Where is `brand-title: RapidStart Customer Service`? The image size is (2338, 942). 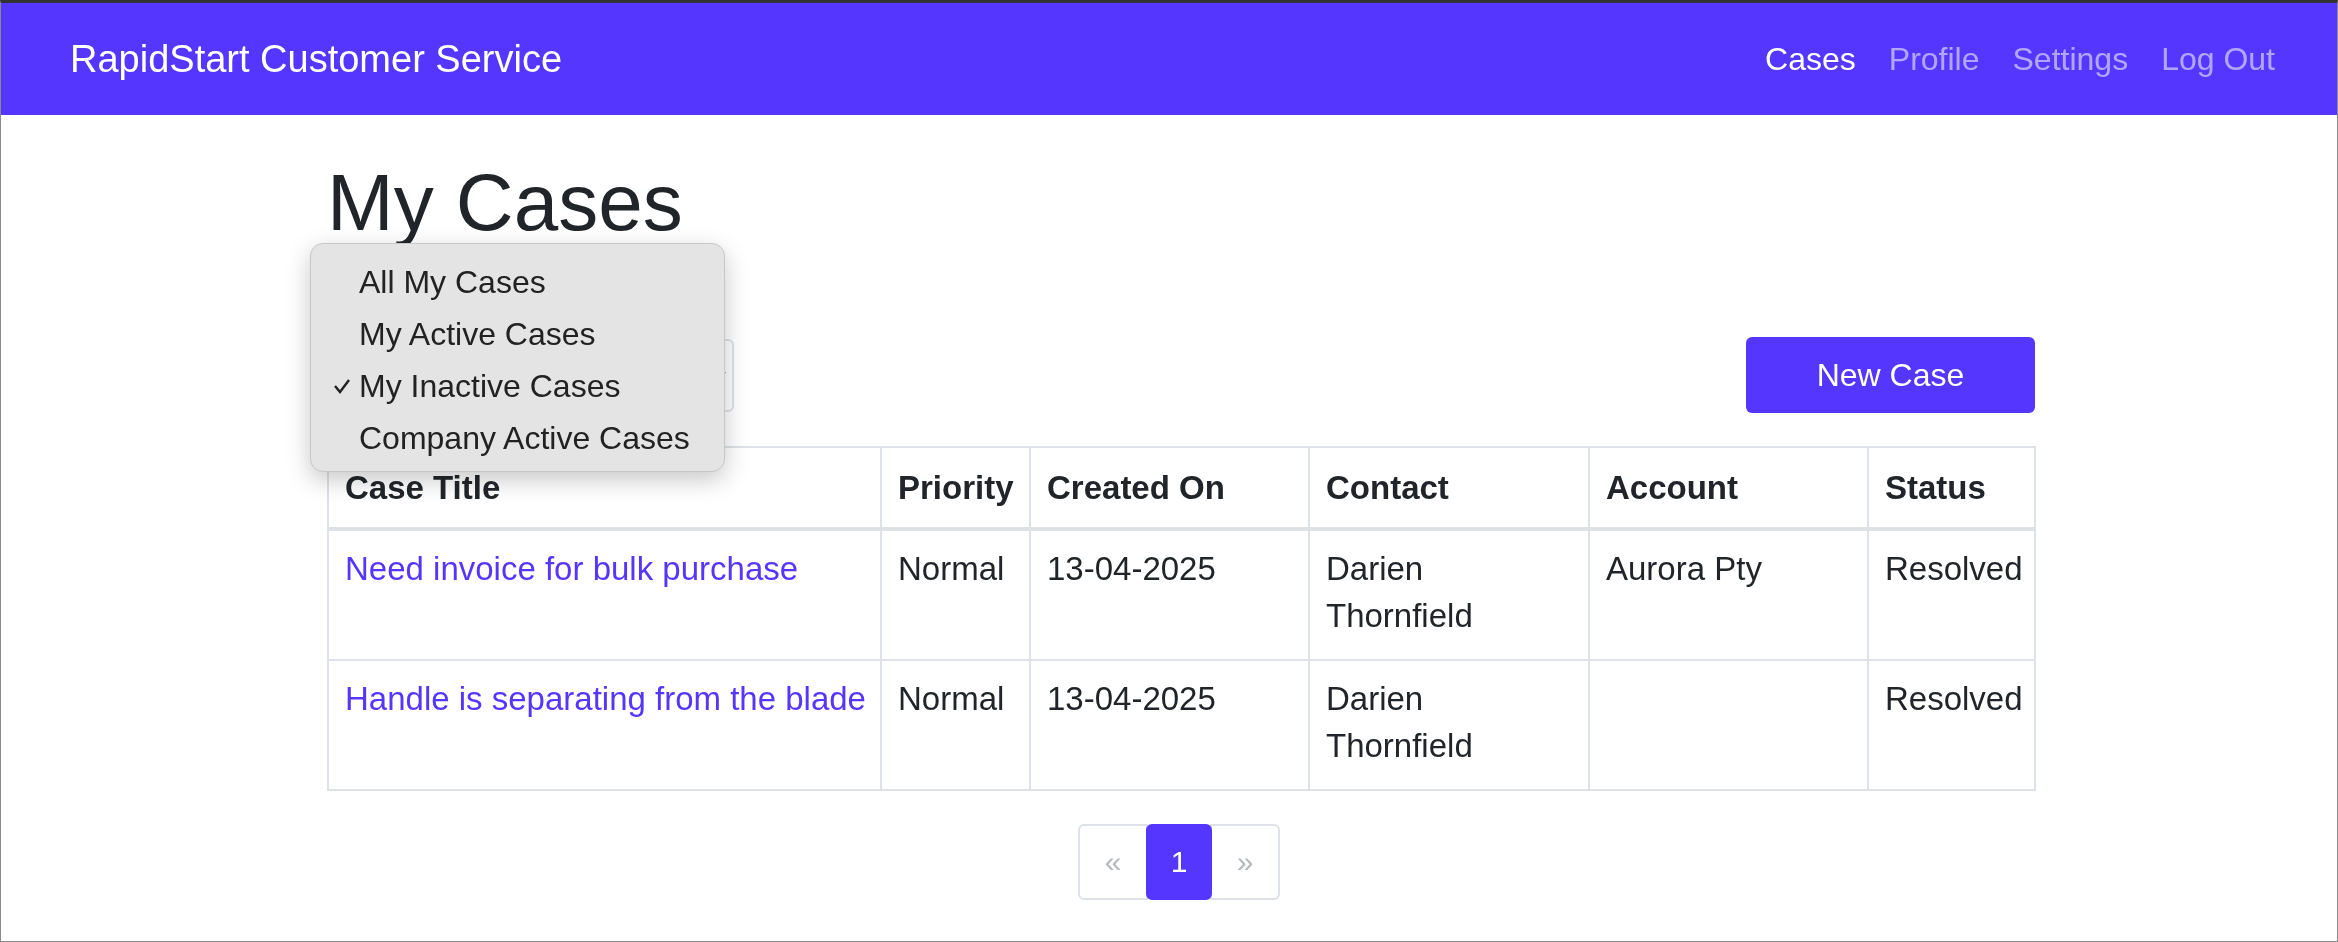 brand-title: RapidStart Customer Service is located at coordinates (316, 59).